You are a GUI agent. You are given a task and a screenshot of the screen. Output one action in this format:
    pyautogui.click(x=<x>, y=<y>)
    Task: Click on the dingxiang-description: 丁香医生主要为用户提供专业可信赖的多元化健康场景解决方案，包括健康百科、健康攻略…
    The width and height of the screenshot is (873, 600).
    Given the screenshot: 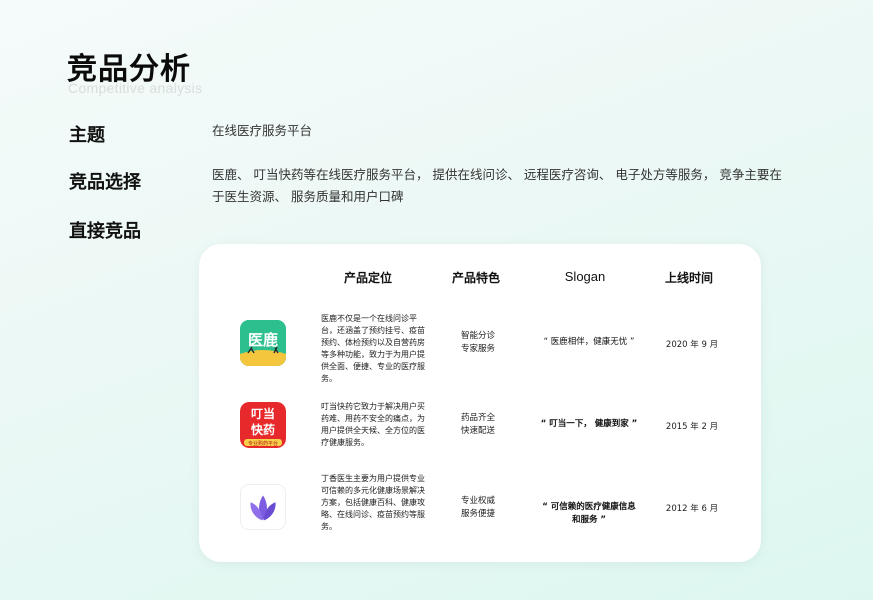 What is the action you would take?
    pyautogui.click(x=373, y=502)
    